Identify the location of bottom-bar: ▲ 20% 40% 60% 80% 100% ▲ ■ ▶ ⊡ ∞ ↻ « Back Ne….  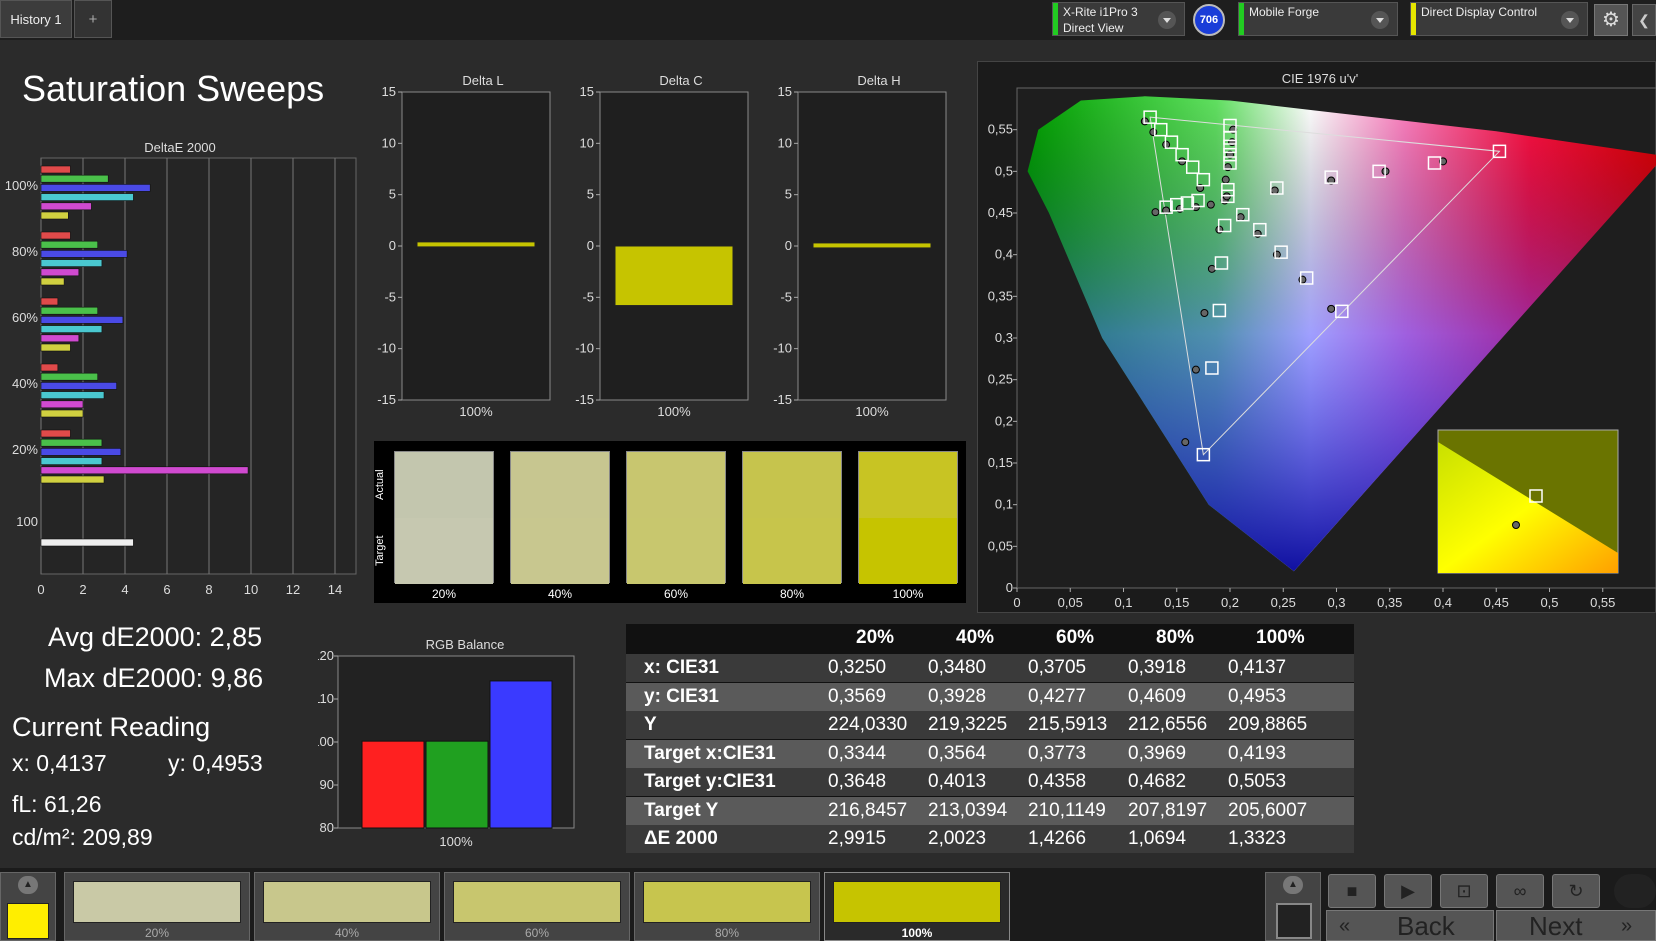
(828, 904).